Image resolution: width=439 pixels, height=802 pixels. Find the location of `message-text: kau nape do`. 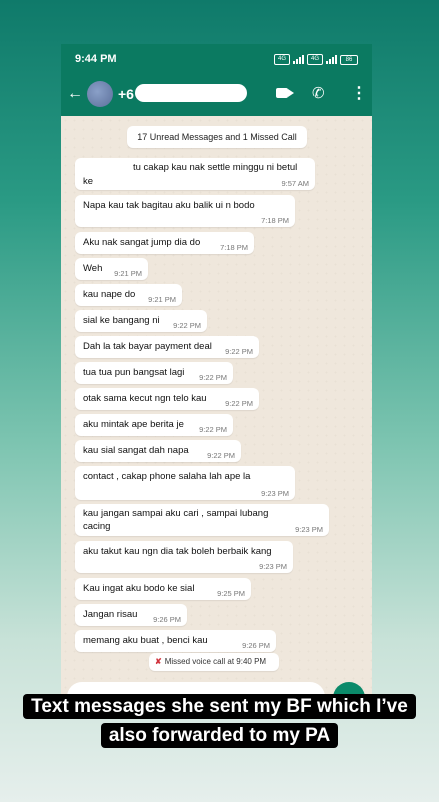

message-text: kau nape do is located at coordinates (109, 294).